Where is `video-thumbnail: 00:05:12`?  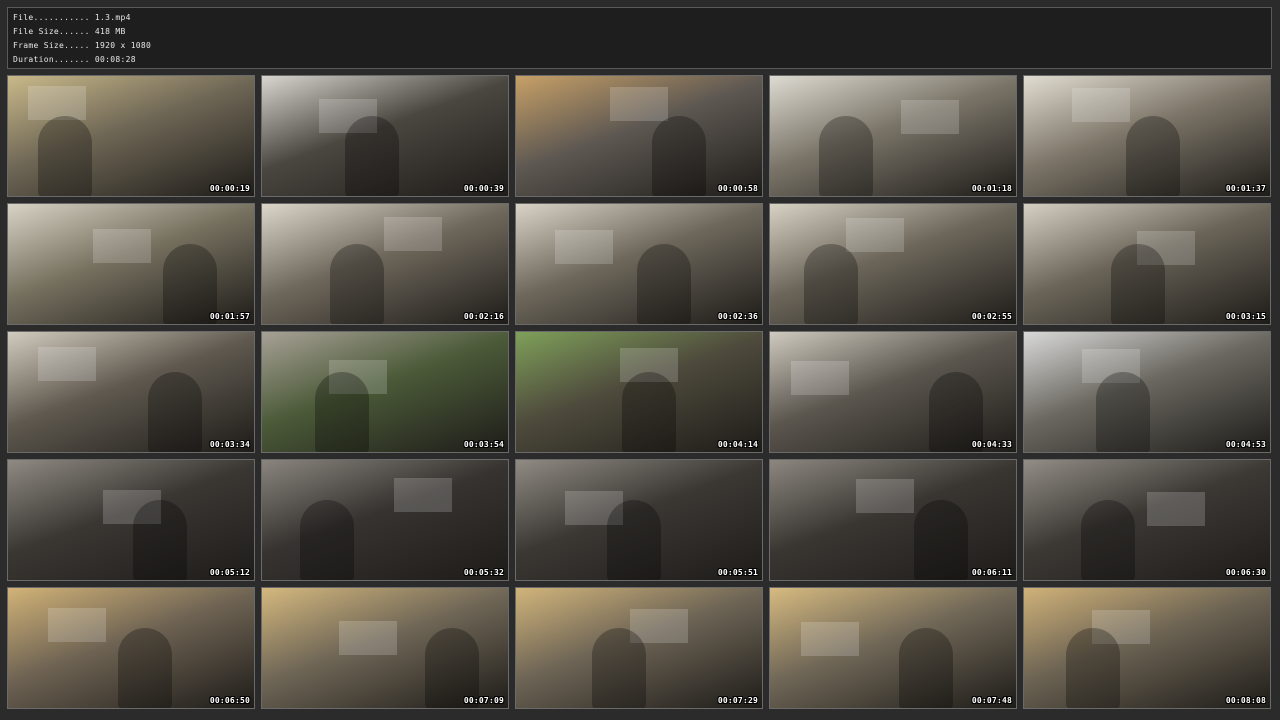 video-thumbnail: 00:05:12 is located at coordinates (131, 520).